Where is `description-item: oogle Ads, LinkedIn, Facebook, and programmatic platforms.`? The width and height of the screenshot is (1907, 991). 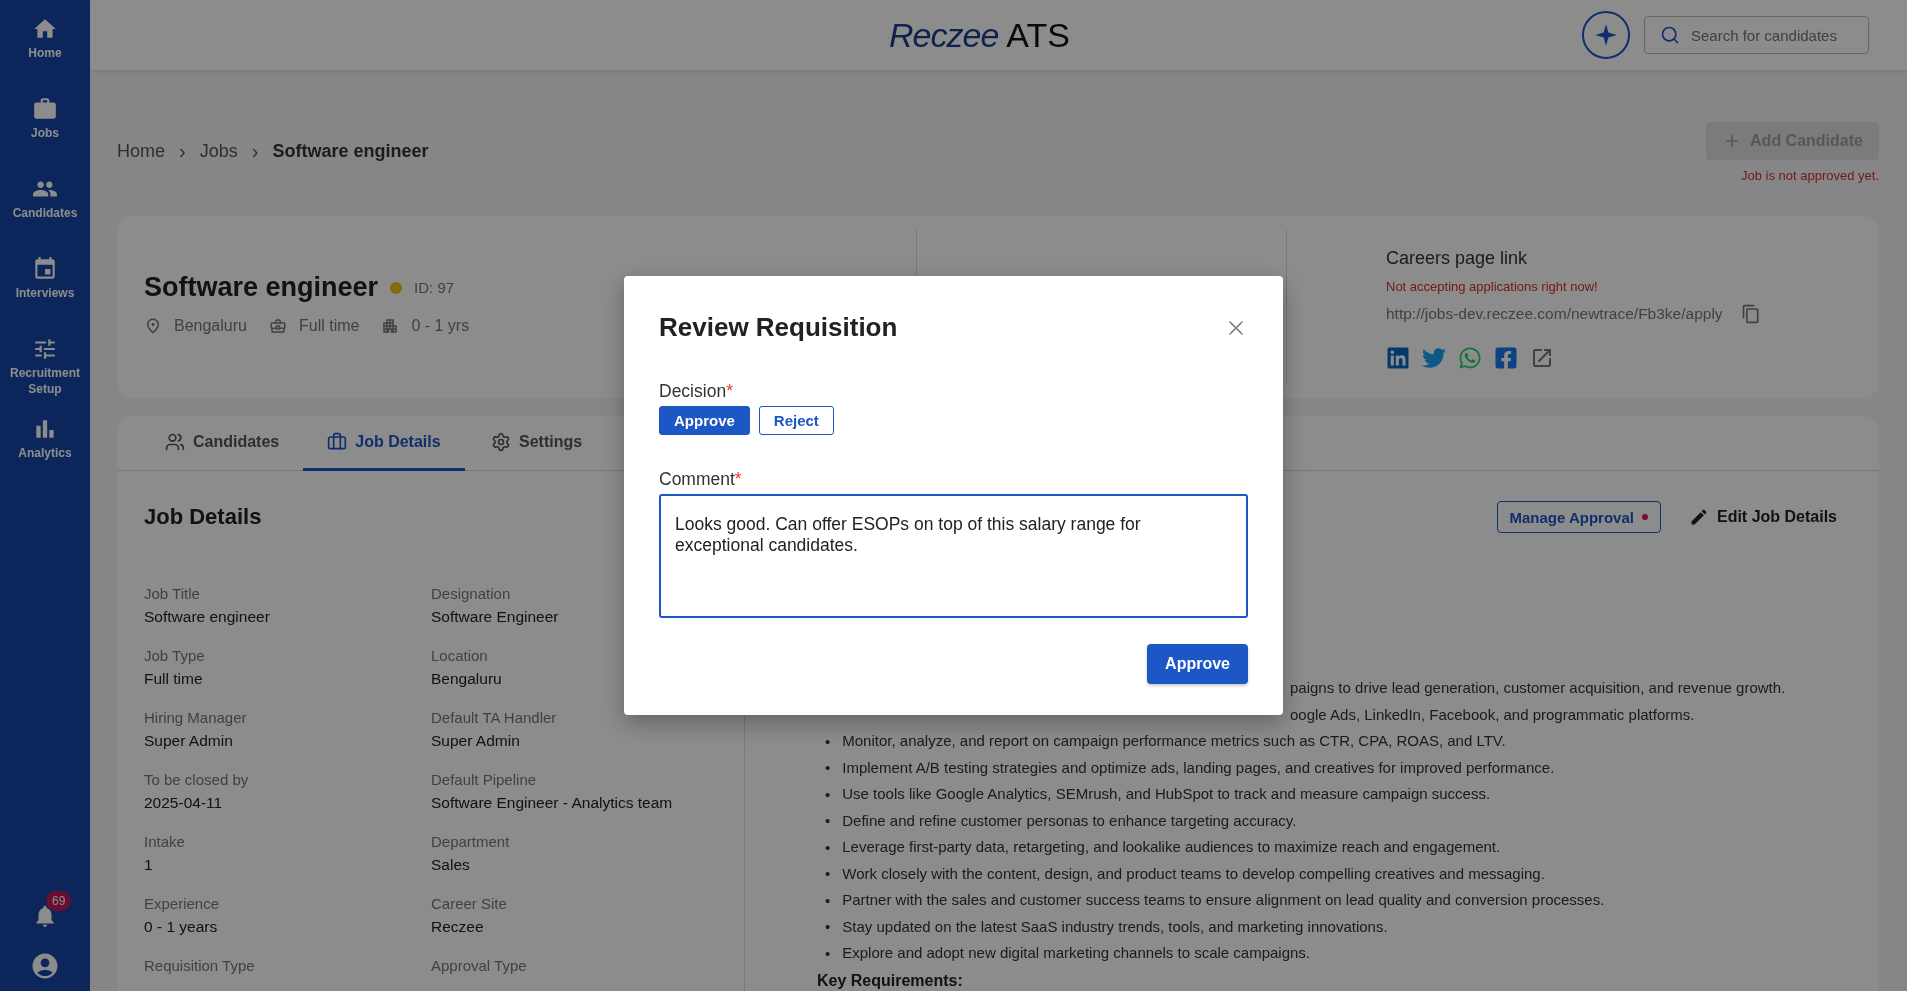 description-item: oogle Ads, LinkedIn, Facebook, and programmatic platforms. is located at coordinates (1492, 714).